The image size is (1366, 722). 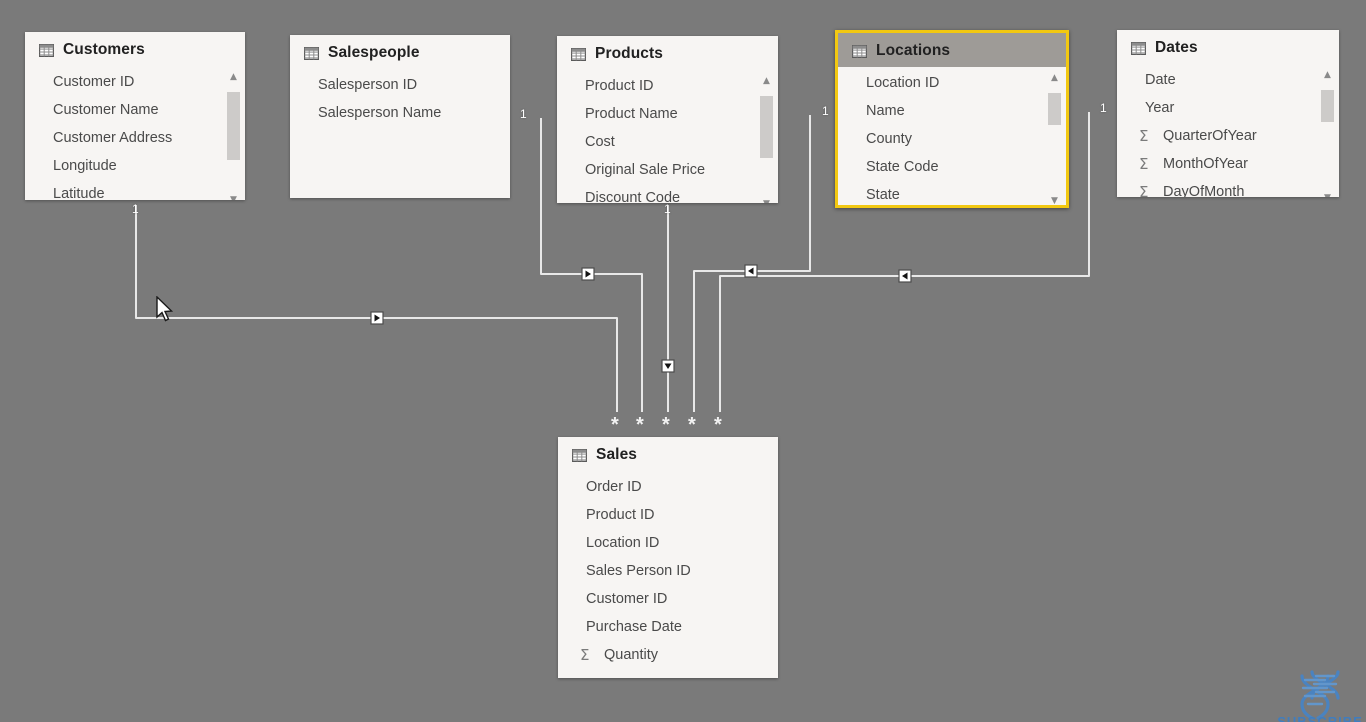 I want to click on table-field-row: Latitude, so click(x=135, y=190).